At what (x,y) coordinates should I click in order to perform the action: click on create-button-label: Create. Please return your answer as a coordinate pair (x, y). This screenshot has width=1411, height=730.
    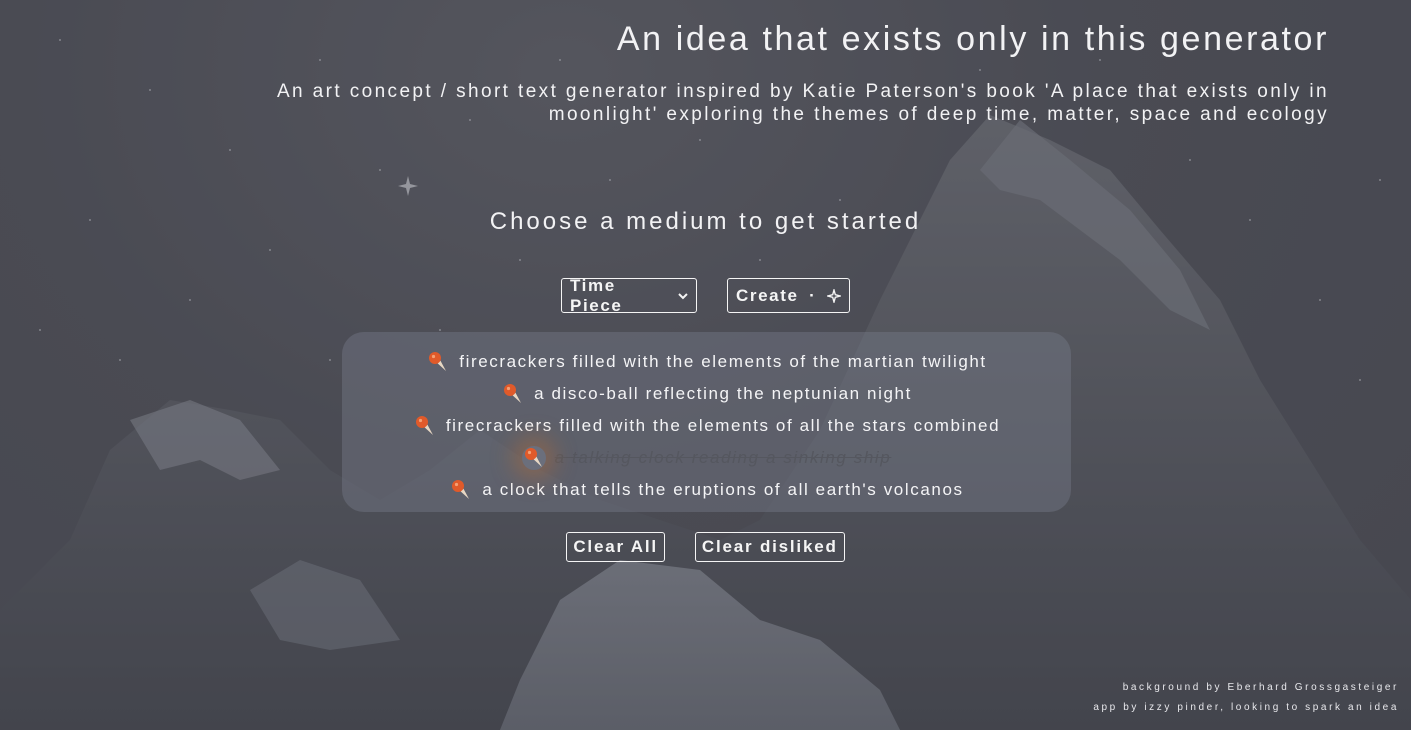
    Looking at the image, I should click on (767, 295).